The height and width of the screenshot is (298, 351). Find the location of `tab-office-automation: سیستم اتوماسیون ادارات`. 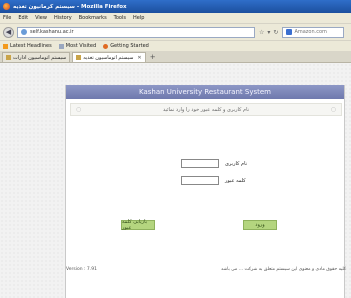

tab-office-automation: سیستم اتوماسیون ادارات is located at coordinates (36, 57).